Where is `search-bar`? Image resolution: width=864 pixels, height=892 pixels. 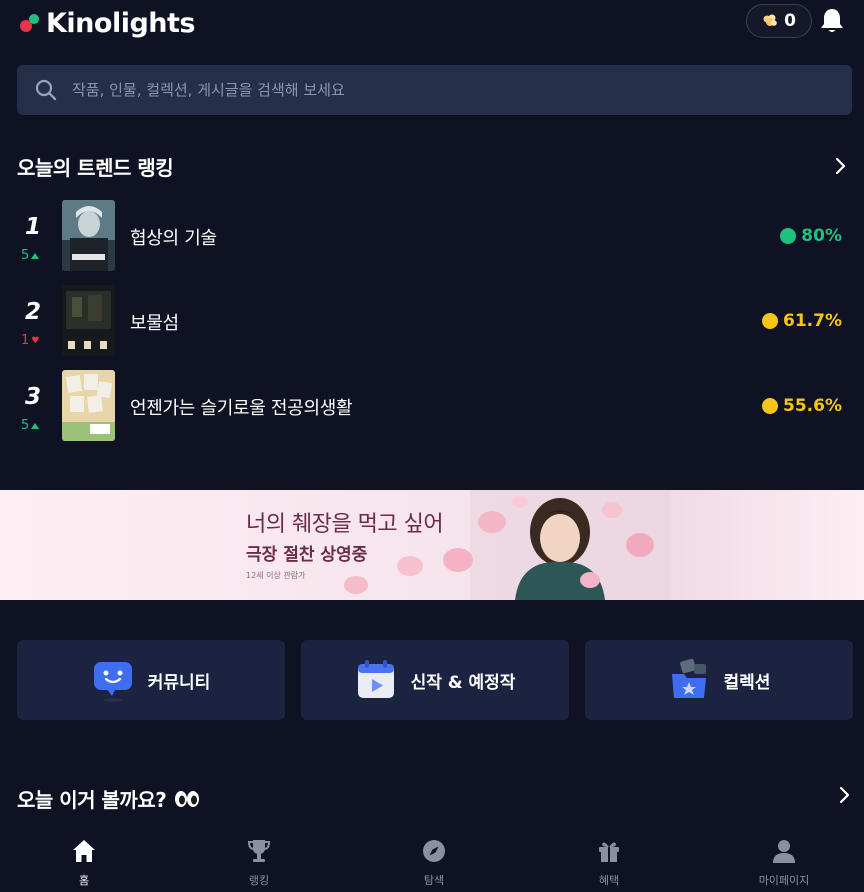
search-bar is located at coordinates (434, 90).